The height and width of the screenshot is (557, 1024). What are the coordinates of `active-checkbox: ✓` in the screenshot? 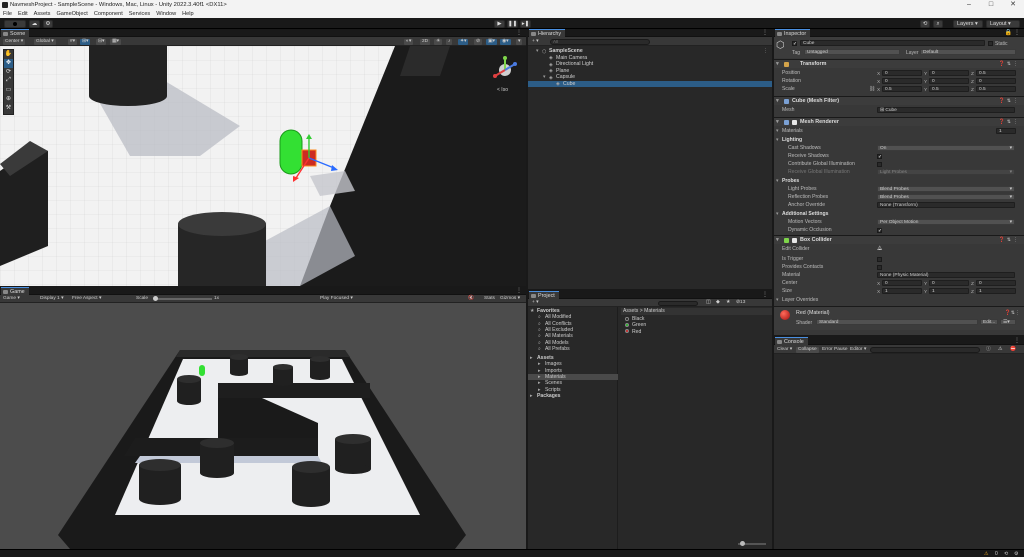 It's located at (794, 44).